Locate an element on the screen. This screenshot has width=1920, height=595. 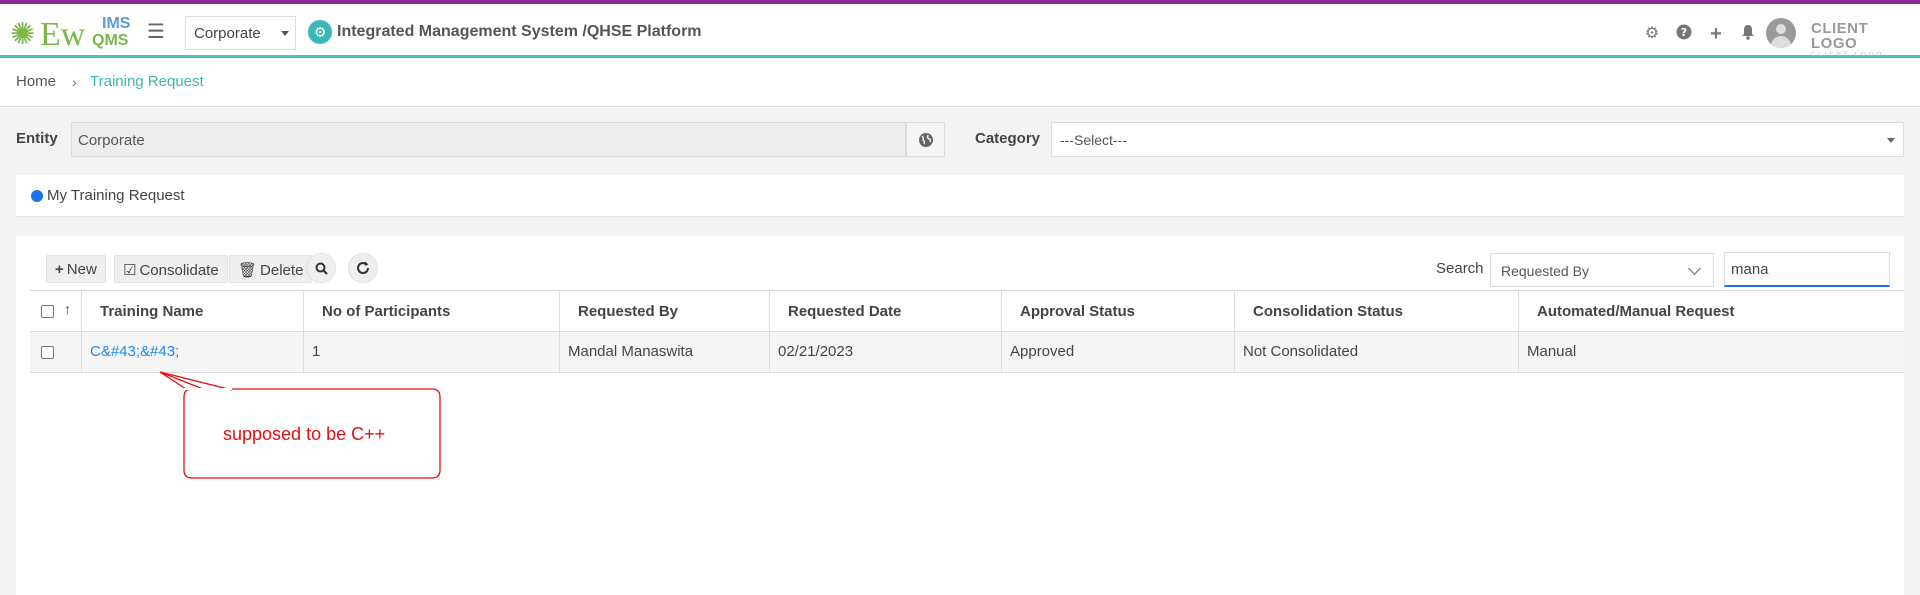
client-logo-subtext: CLIENT LOGO is located at coordinates (1848, 55).